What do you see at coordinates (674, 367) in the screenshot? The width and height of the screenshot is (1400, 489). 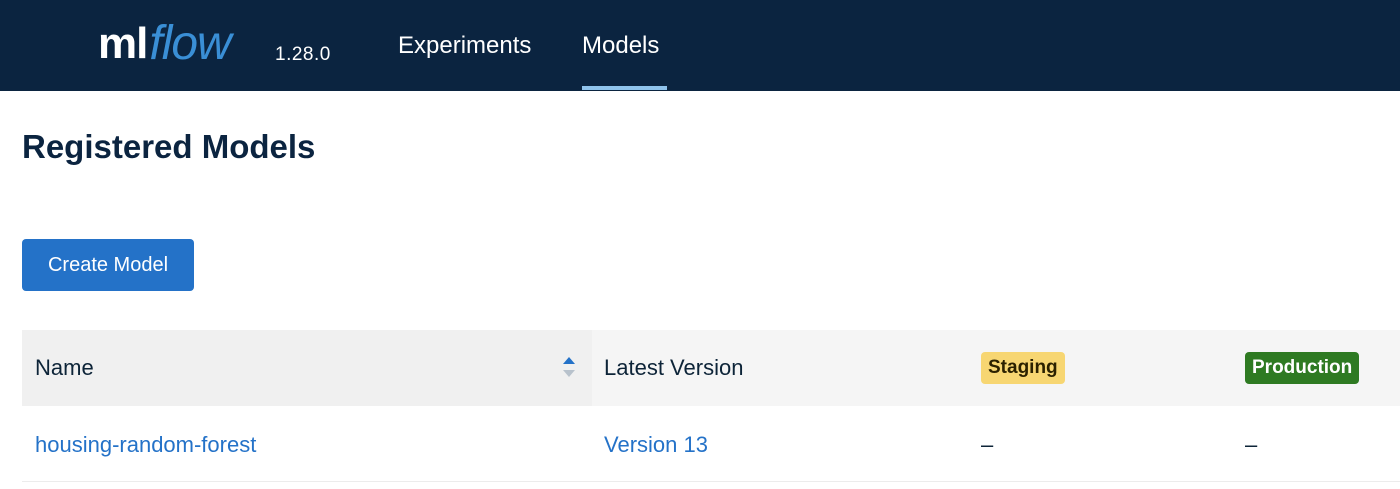 I see `column-header-latest-version: Latest Version` at bounding box center [674, 367].